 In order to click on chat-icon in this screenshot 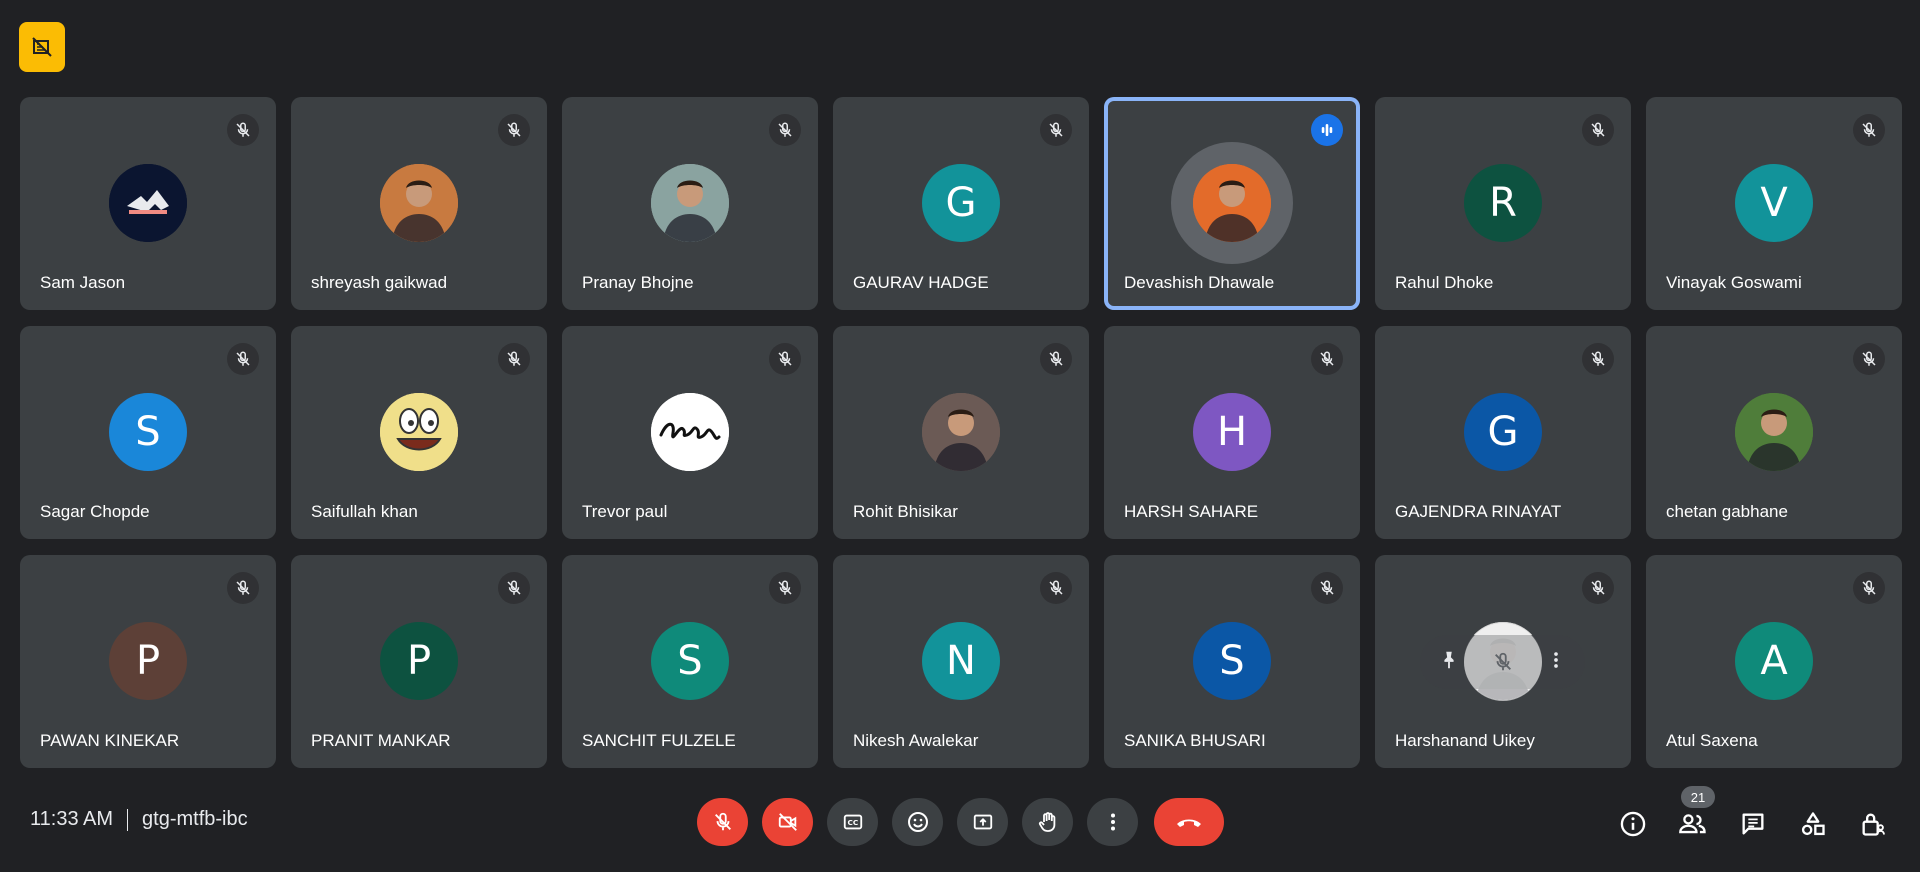, I will do `click(1753, 824)`.